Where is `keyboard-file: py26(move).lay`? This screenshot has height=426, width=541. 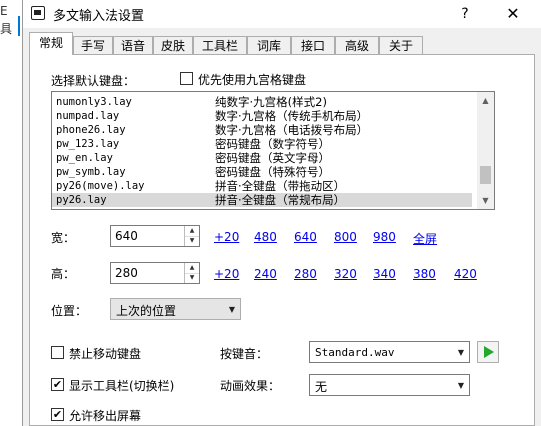
keyboard-file: py26(move).lay is located at coordinates (100, 186).